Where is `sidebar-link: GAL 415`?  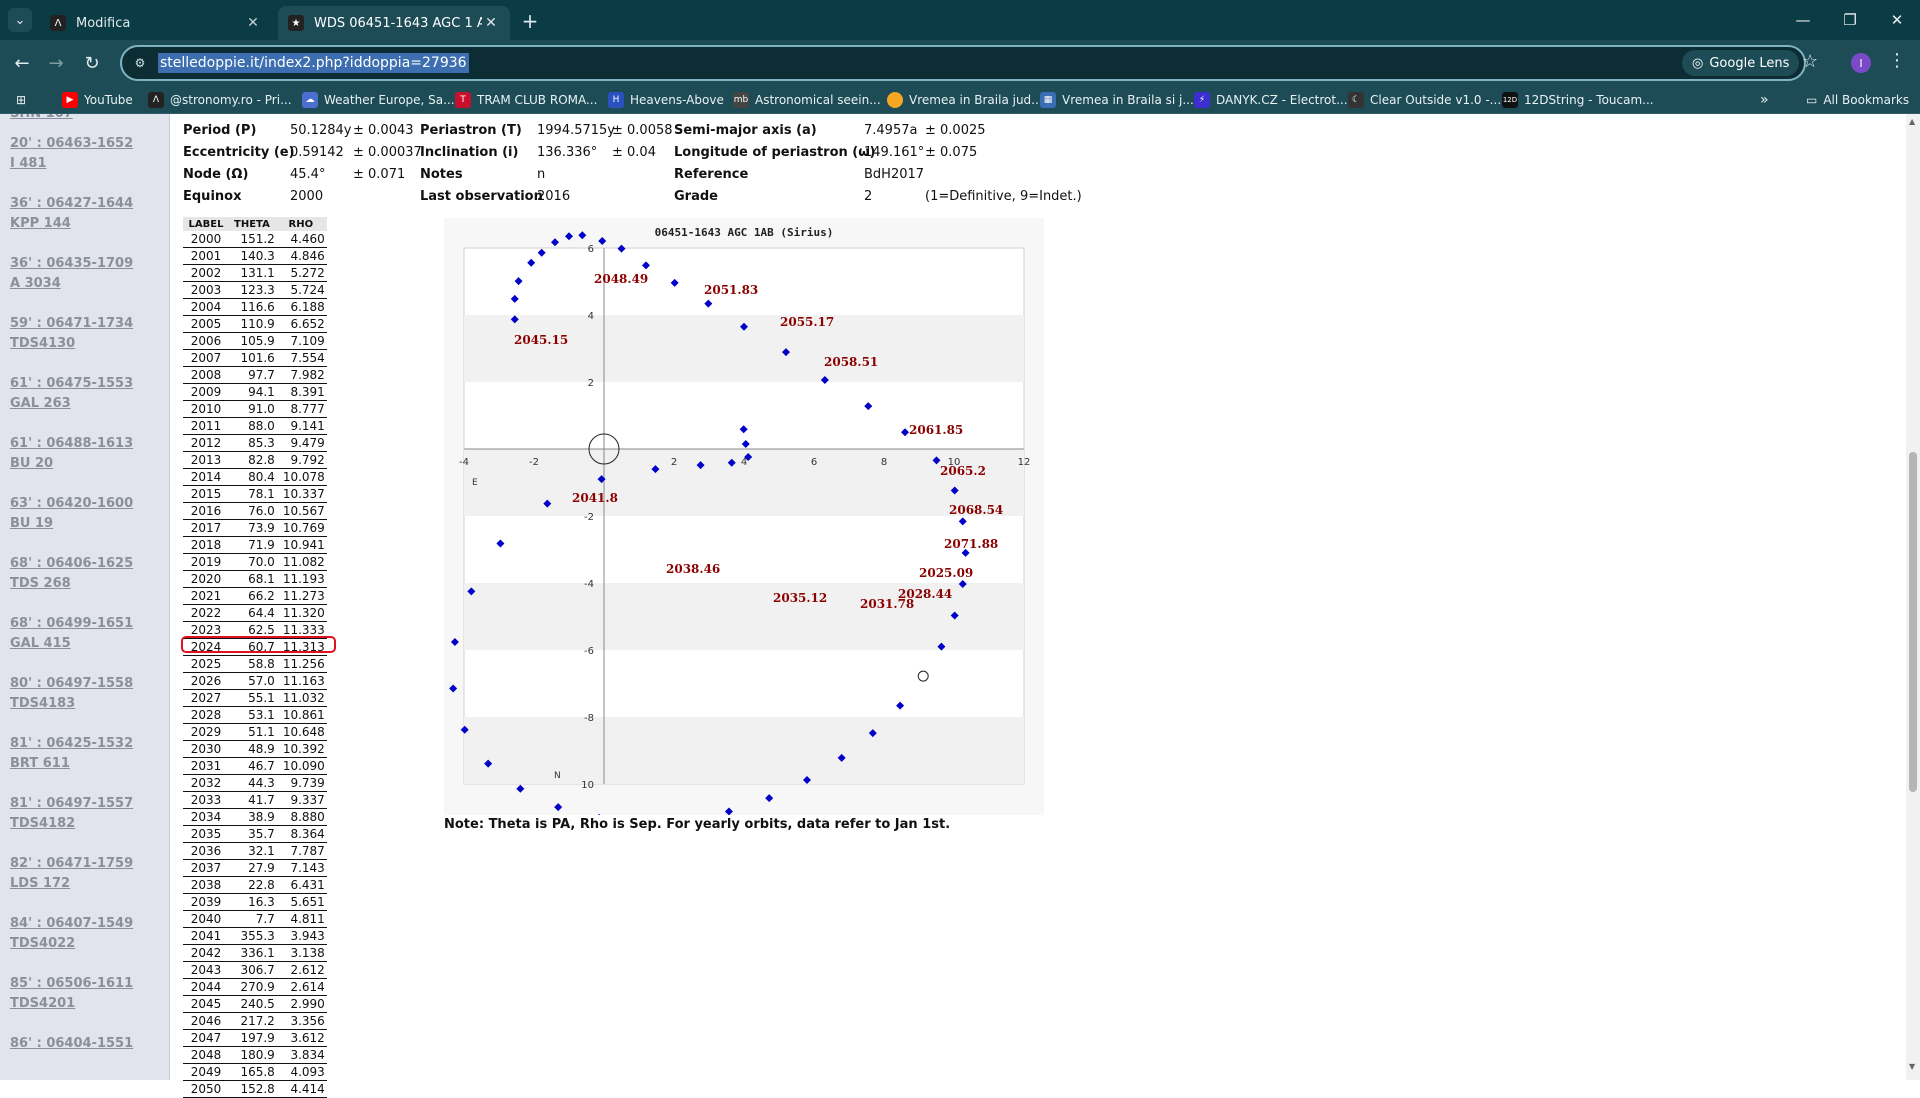 sidebar-link: GAL 415 is located at coordinates (40, 644).